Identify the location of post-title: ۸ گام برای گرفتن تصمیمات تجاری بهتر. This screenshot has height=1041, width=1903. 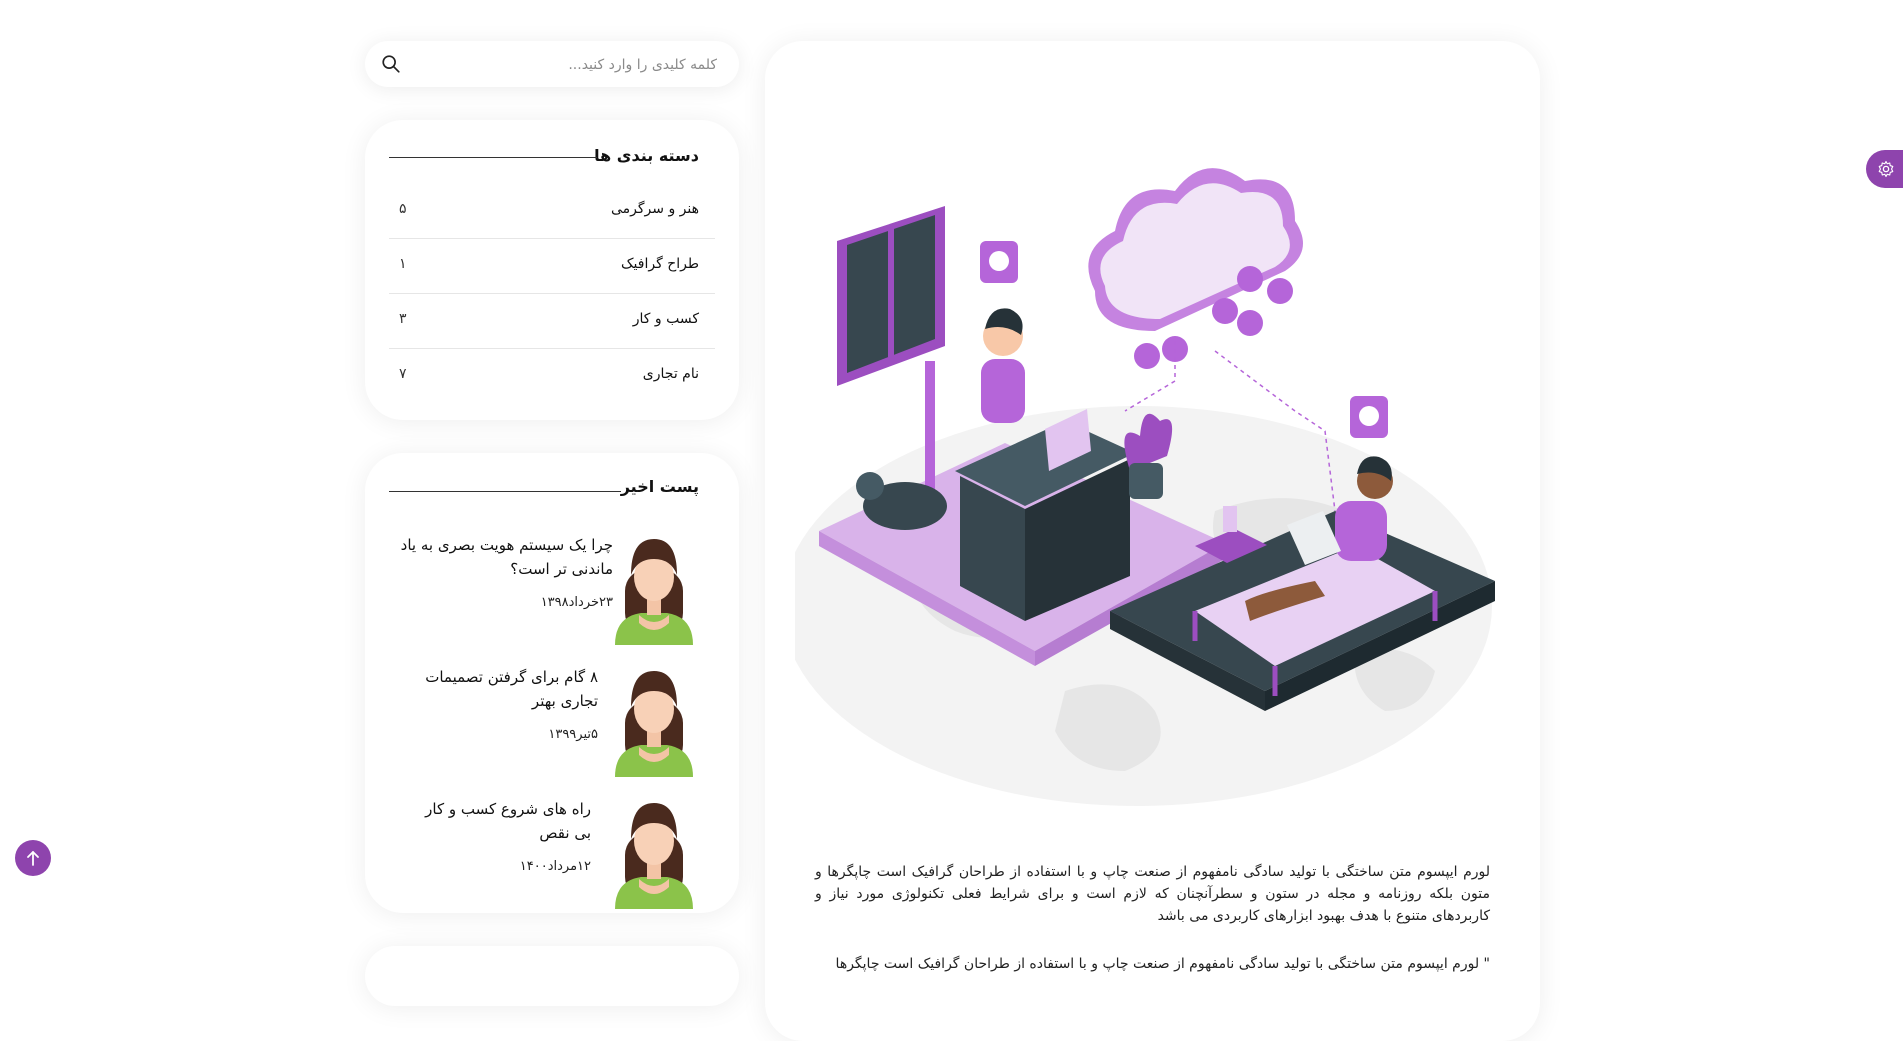
(508, 689).